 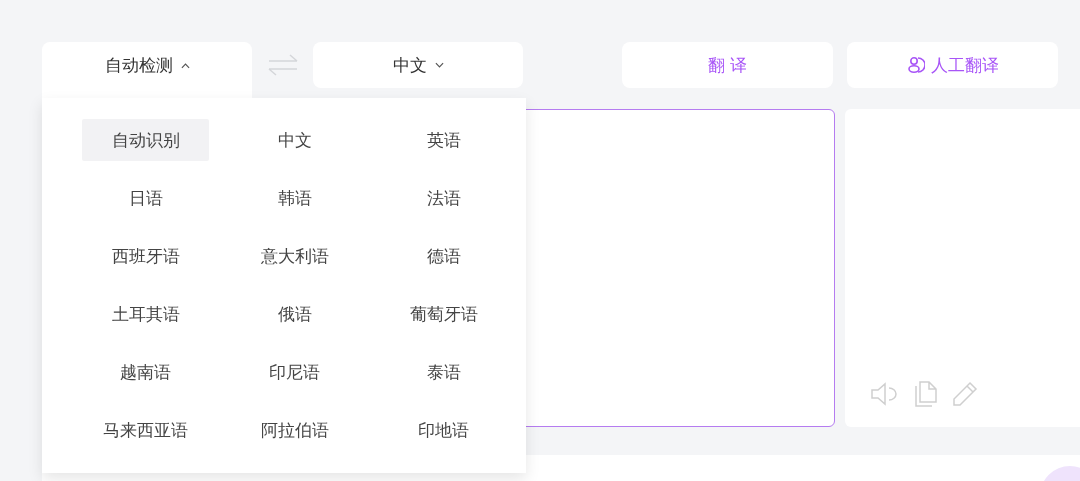 What do you see at coordinates (145, 314) in the screenshot?
I see `language-option: 土耳其语` at bounding box center [145, 314].